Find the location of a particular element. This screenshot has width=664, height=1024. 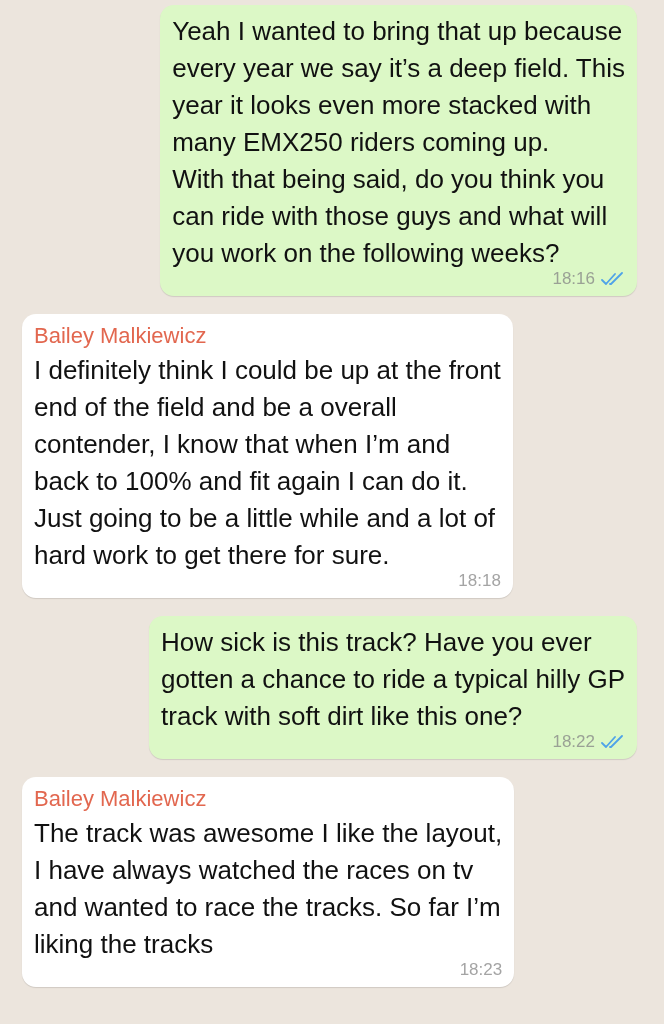

message-text: How sick is this track? Have you ever gotten a chance to ride a typical hilly GP track with soft dirt like this one? is located at coordinates (393, 679).